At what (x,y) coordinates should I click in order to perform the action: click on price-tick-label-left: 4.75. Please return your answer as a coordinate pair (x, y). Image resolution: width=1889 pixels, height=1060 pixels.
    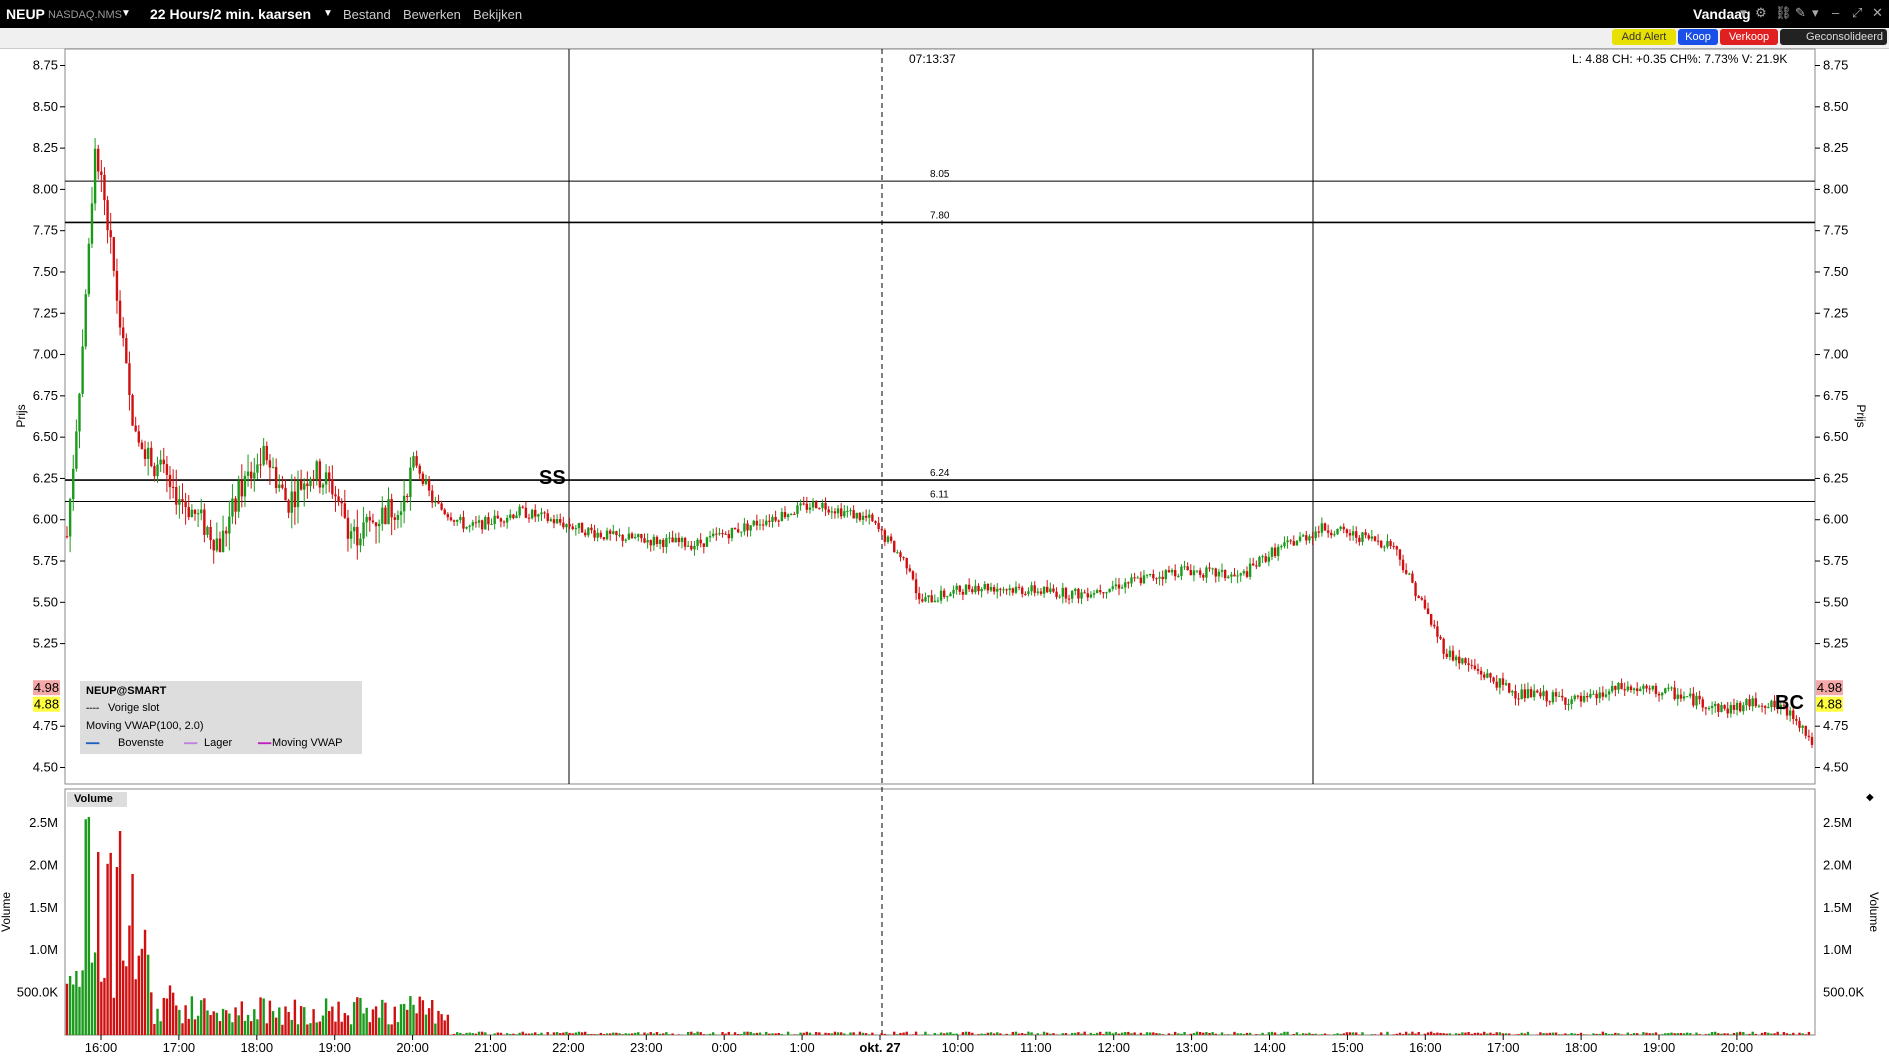
    Looking at the image, I should click on (45, 725).